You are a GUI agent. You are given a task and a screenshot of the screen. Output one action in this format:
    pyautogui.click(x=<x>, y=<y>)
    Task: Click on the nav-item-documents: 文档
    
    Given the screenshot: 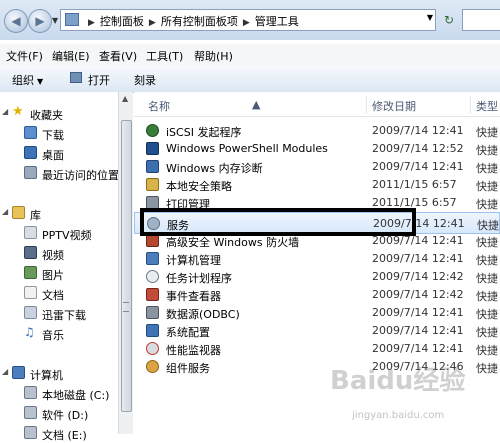 What is the action you would take?
    pyautogui.click(x=59, y=293)
    